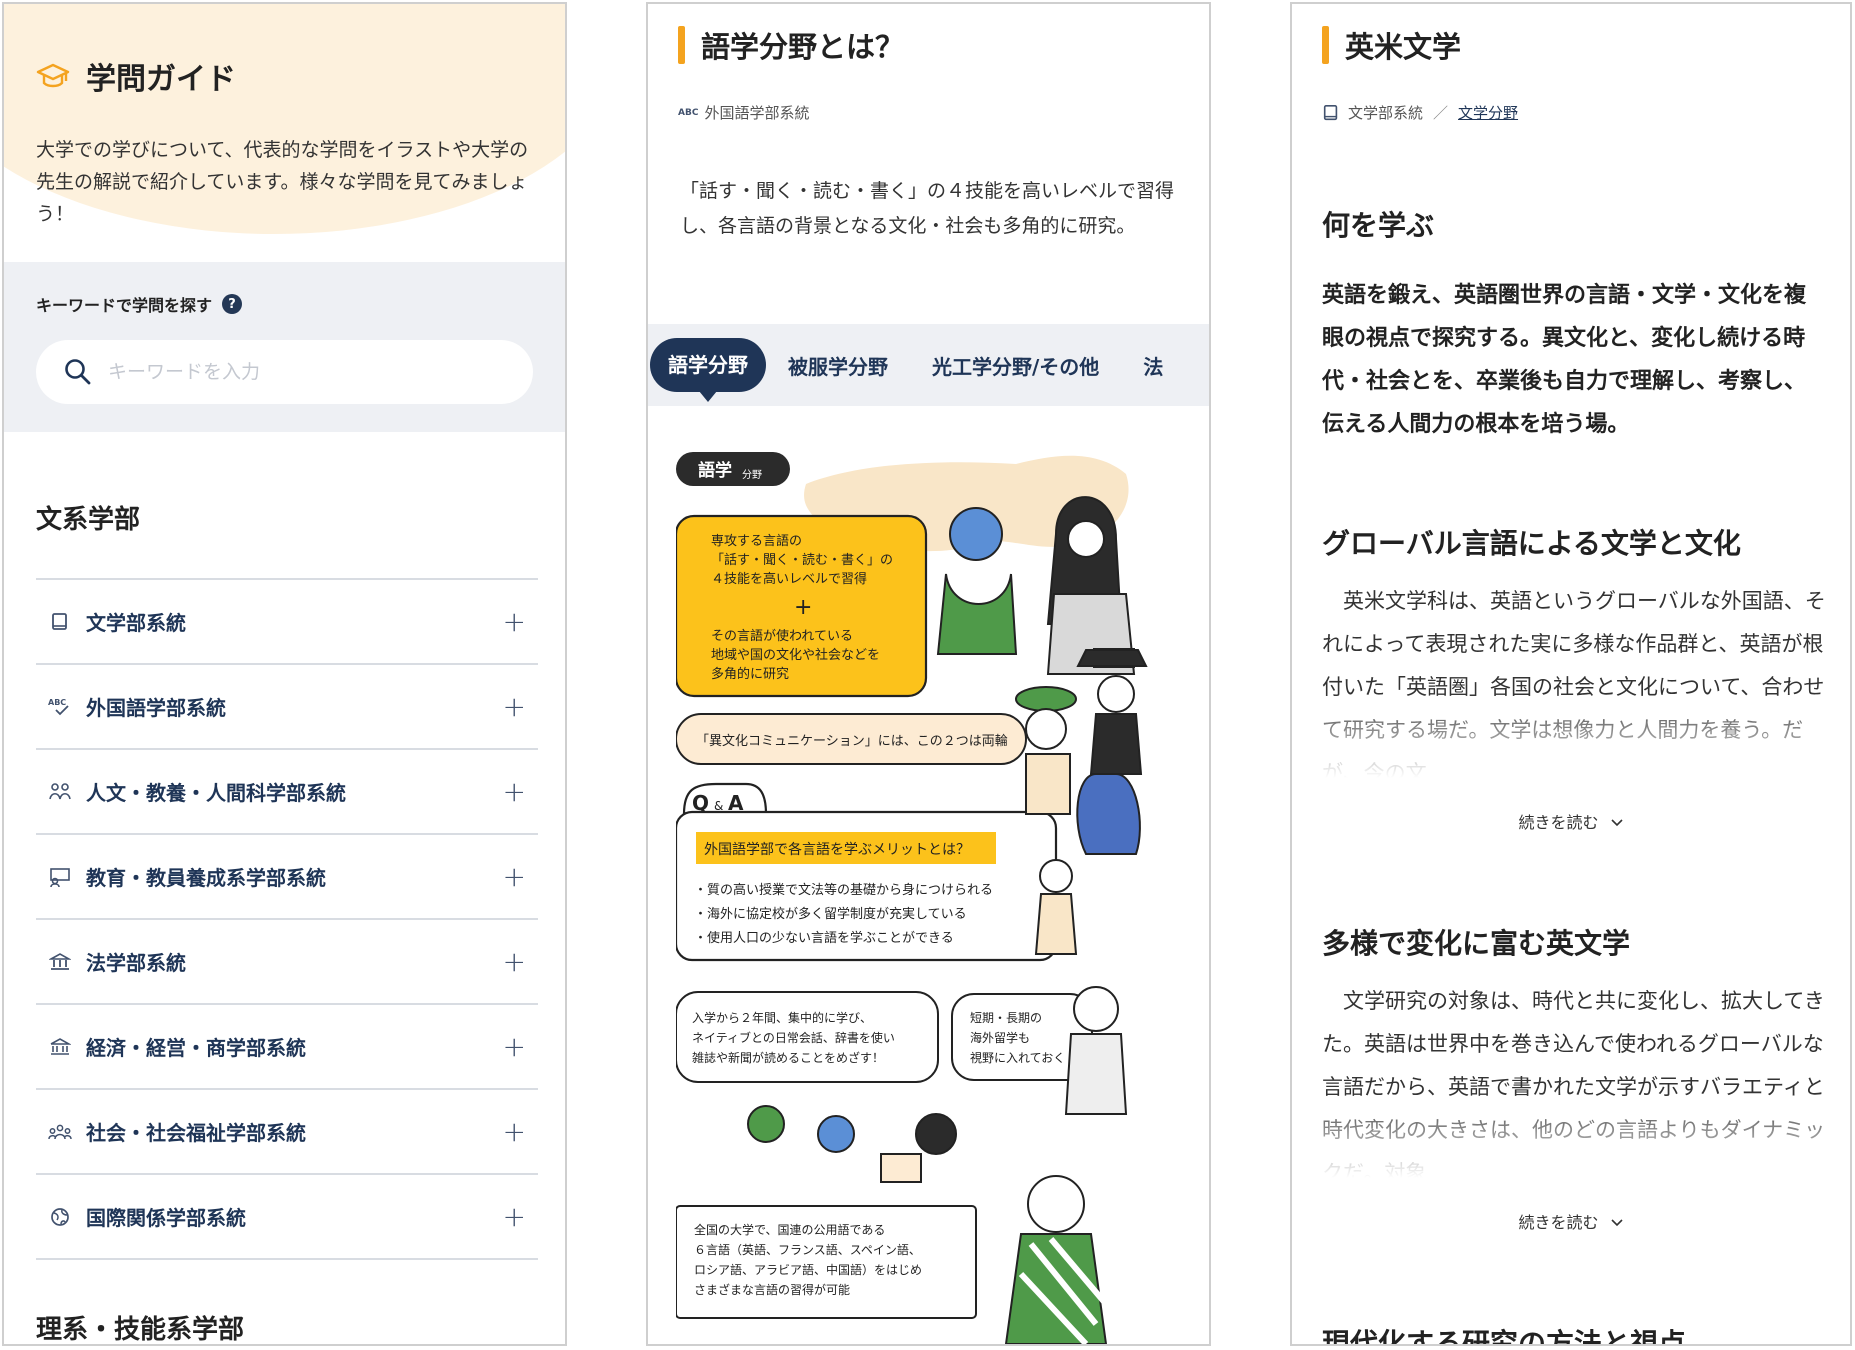 This screenshot has height=1350, width=1855. What do you see at coordinates (757, 113) in the screenshot?
I see `category-text: 外国語学部系統` at bounding box center [757, 113].